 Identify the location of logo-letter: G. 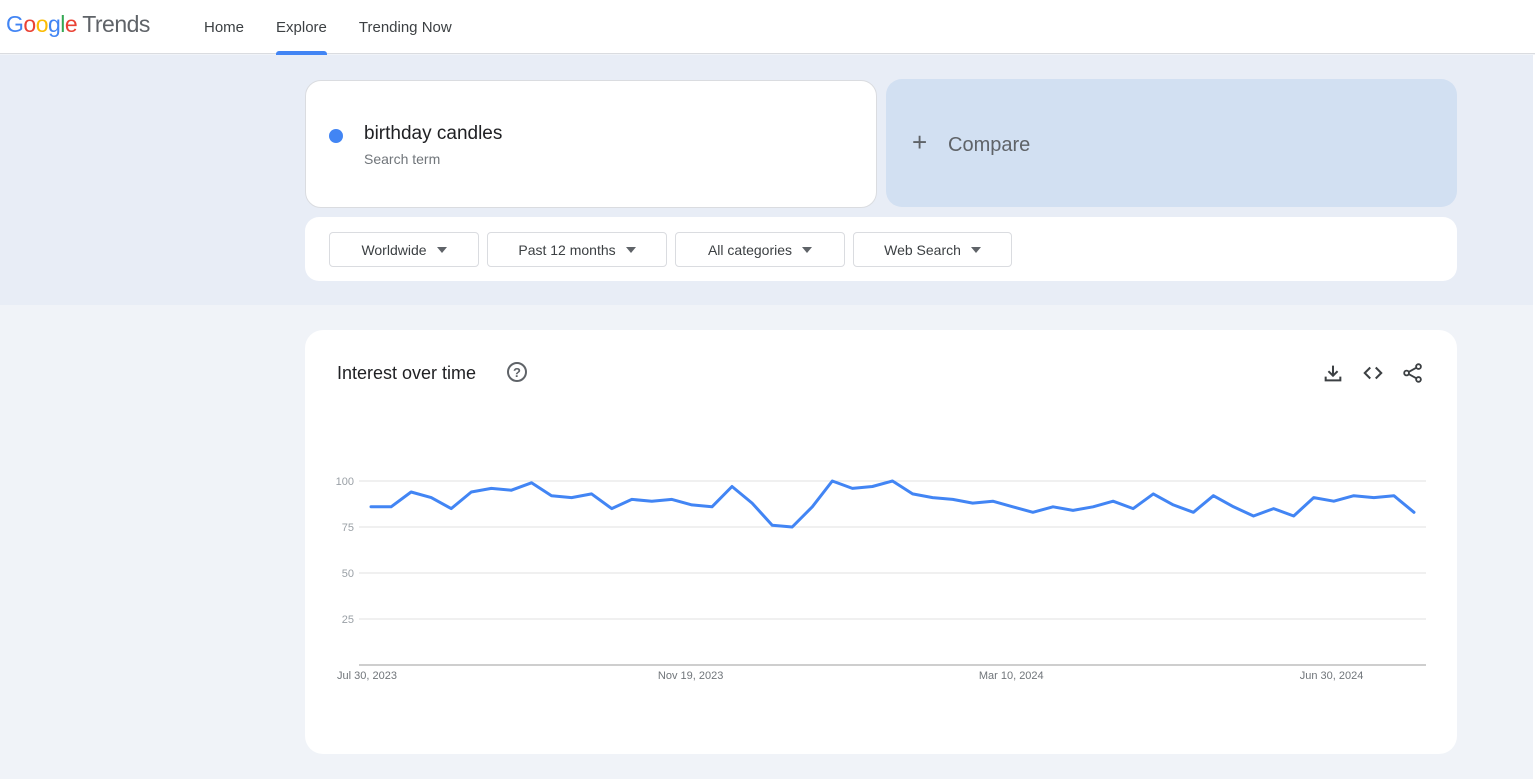
(15, 24).